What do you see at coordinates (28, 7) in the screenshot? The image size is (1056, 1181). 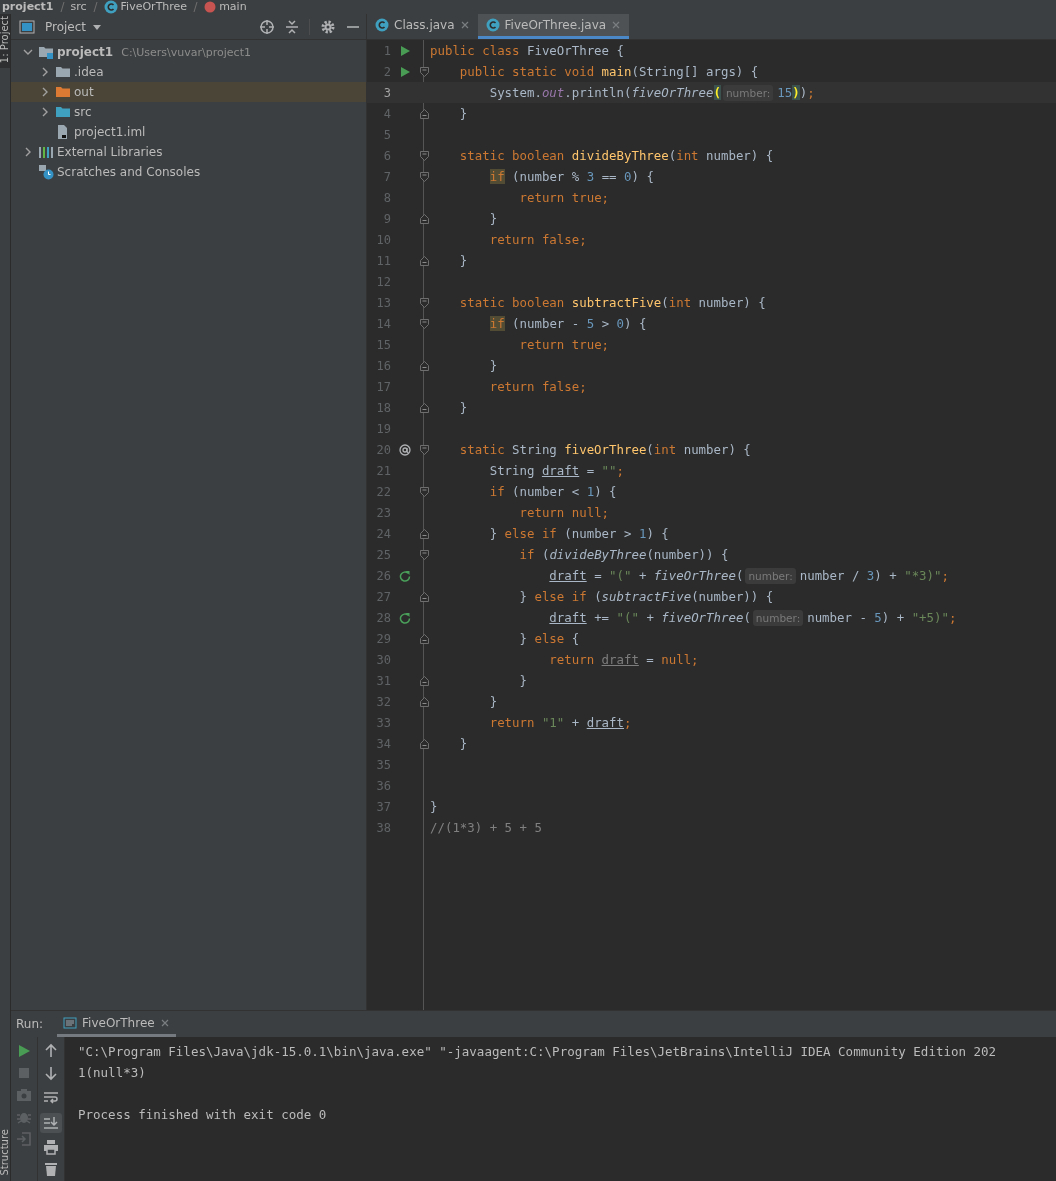 I see `breadcrumb-item: project1` at bounding box center [28, 7].